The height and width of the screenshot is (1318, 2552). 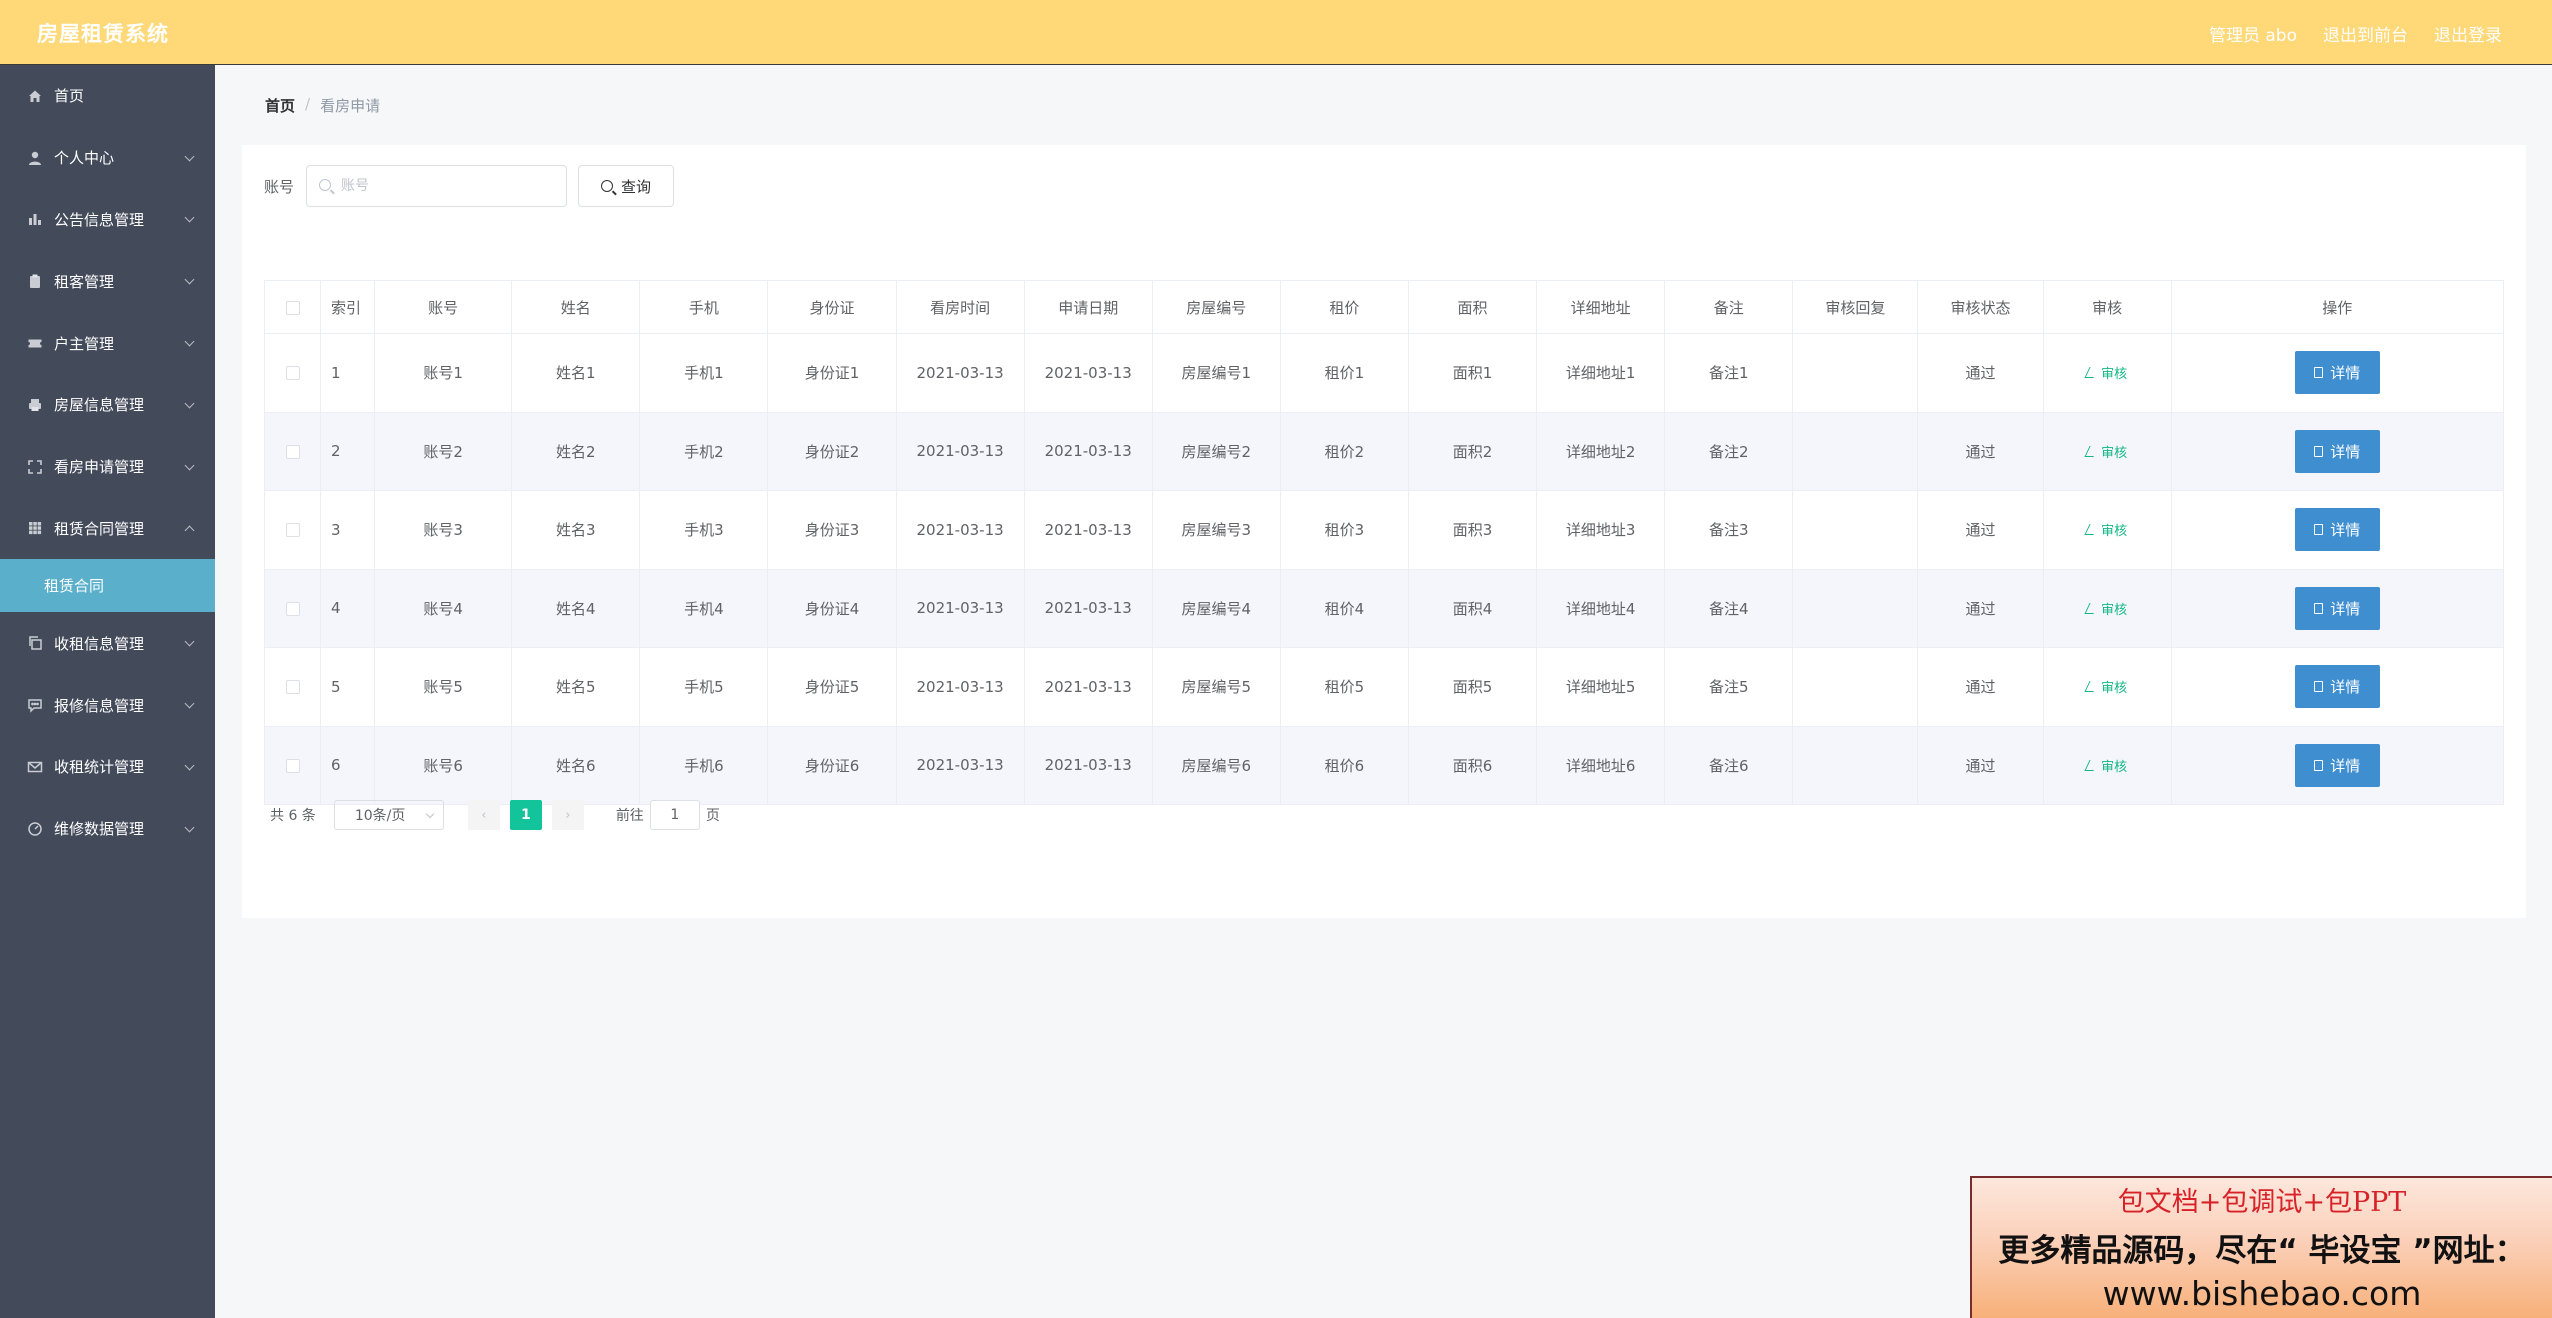 I want to click on mail-icon, so click(x=35, y=767).